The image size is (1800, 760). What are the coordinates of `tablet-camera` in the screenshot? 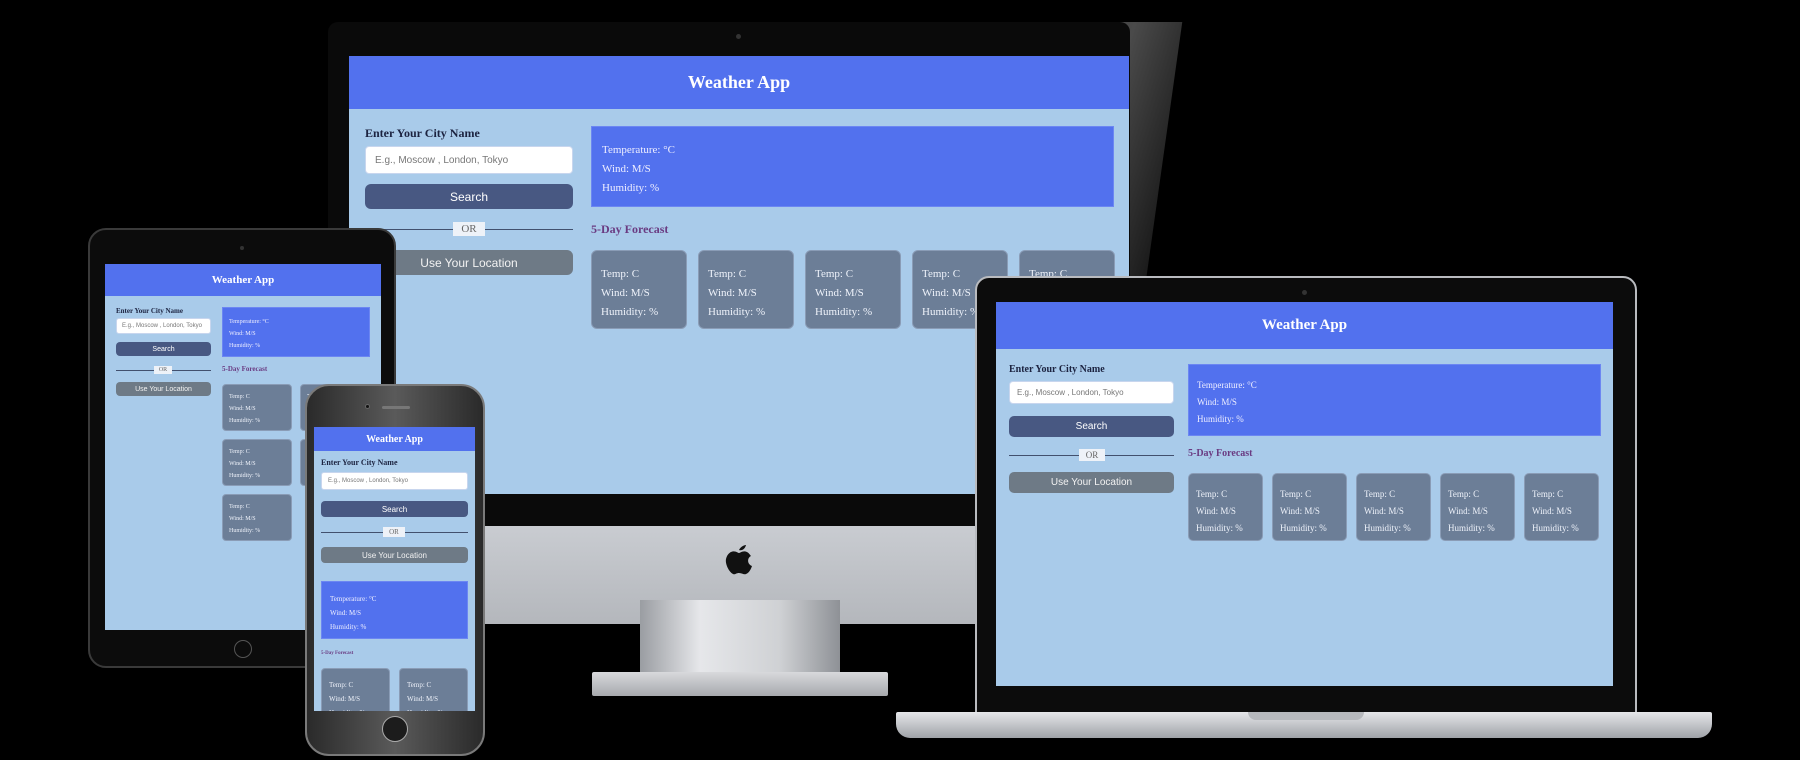 It's located at (242, 248).